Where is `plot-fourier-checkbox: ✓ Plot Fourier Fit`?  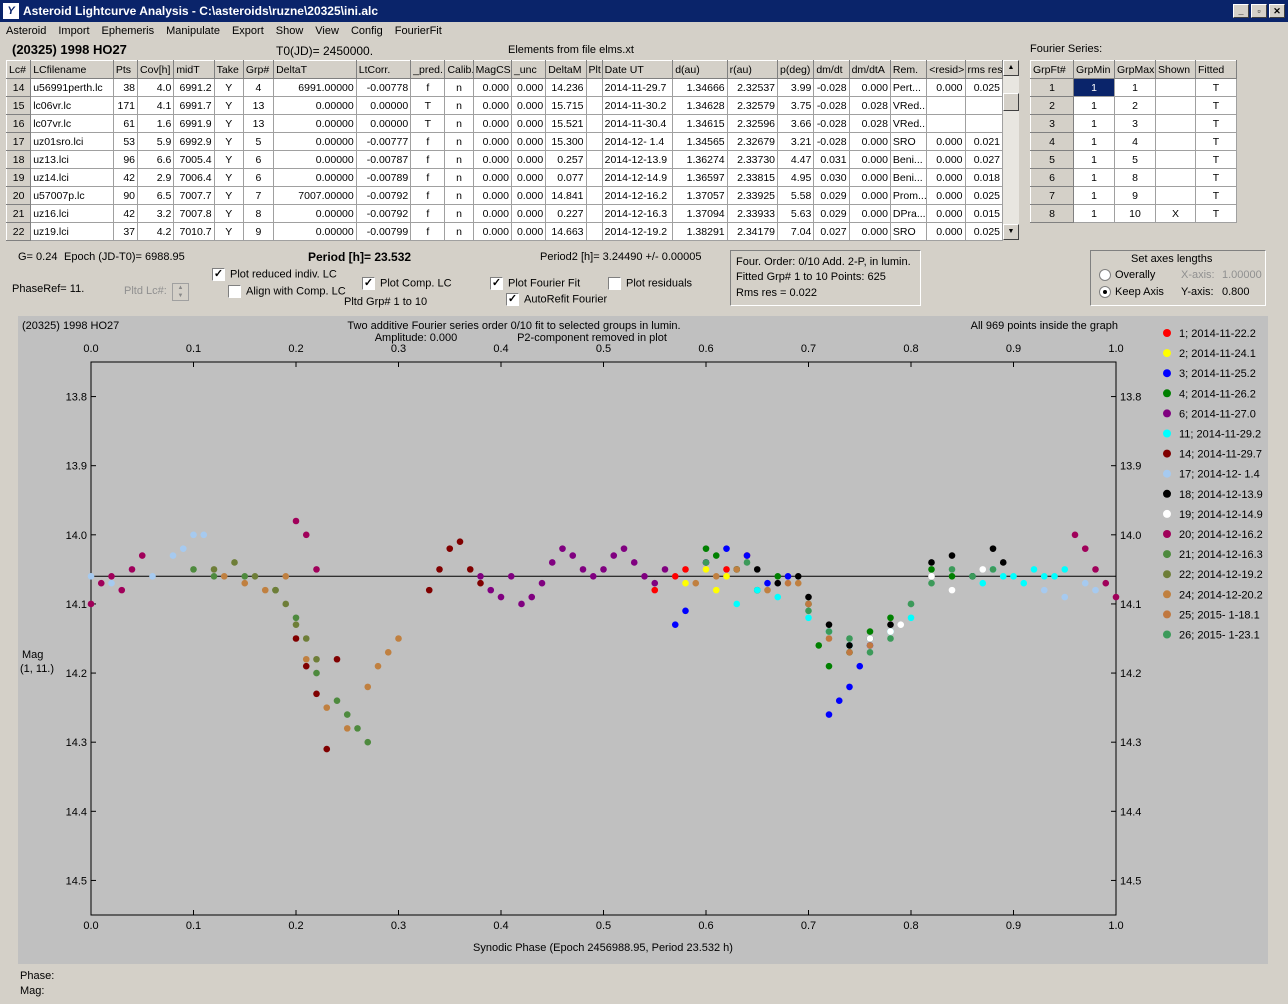
plot-fourier-checkbox: ✓ Plot Fourier Fit is located at coordinates (535, 283).